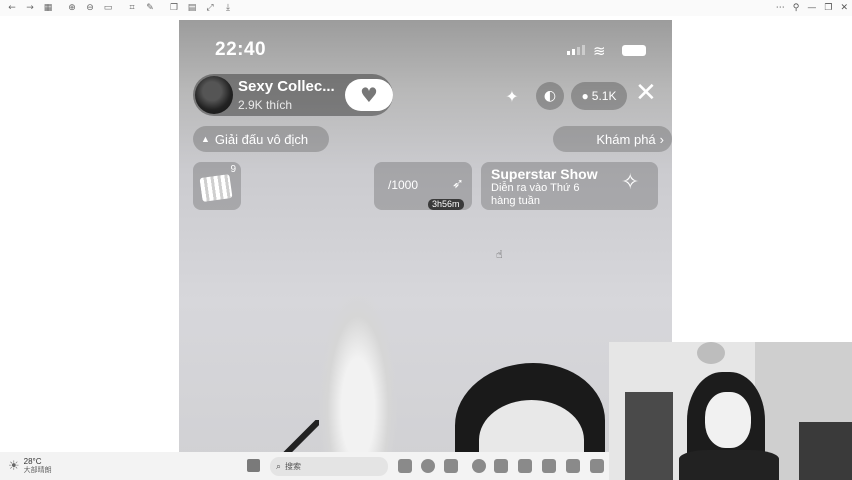 This screenshot has height=480, width=852. What do you see at coordinates (108, 8) in the screenshot?
I see `fit-screen-icon: ▭` at bounding box center [108, 8].